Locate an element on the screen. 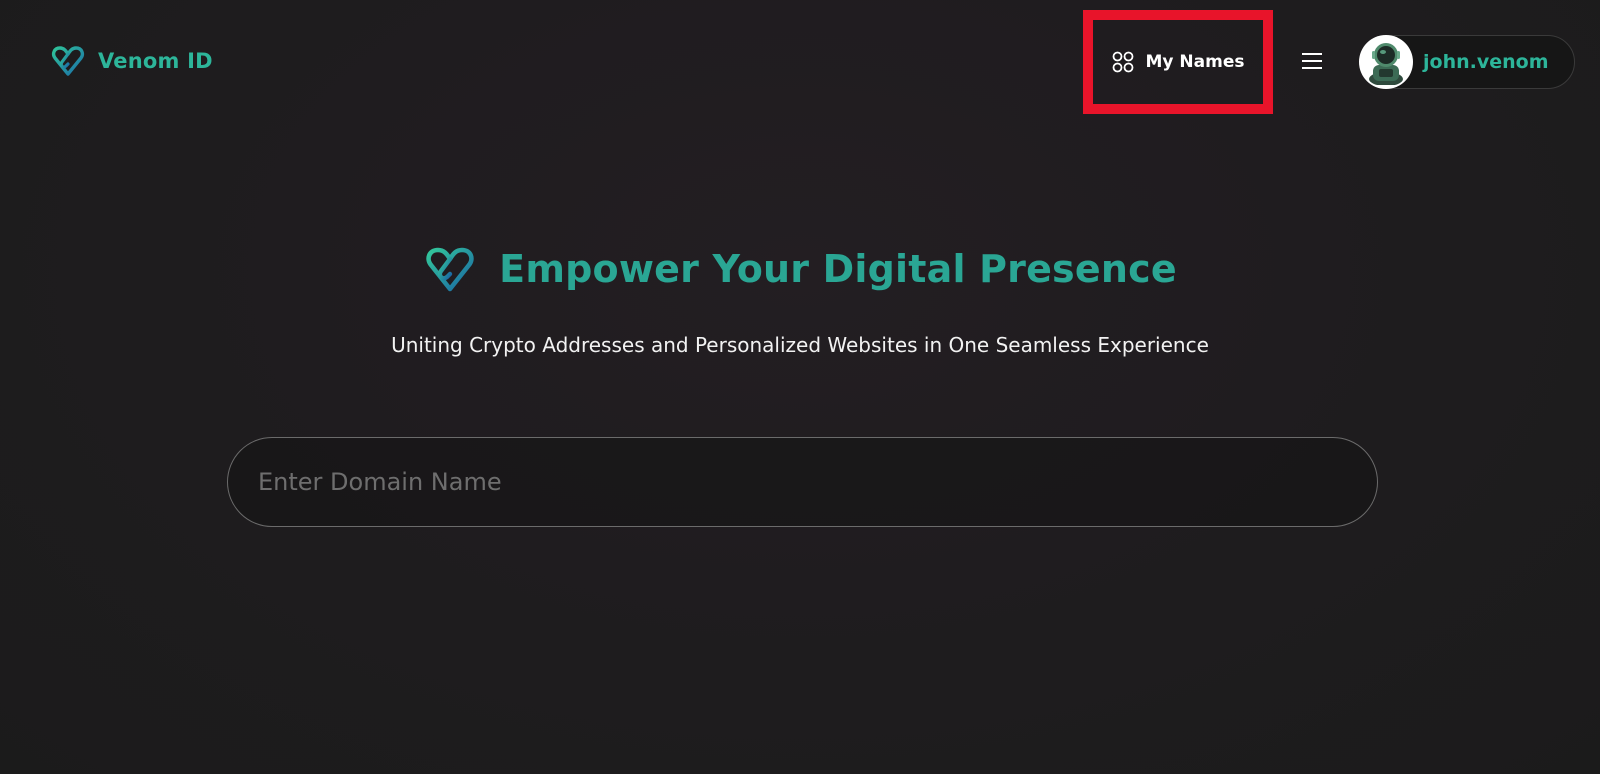 The height and width of the screenshot is (774, 1600). profile-name: john.venom is located at coordinates (1486, 62).